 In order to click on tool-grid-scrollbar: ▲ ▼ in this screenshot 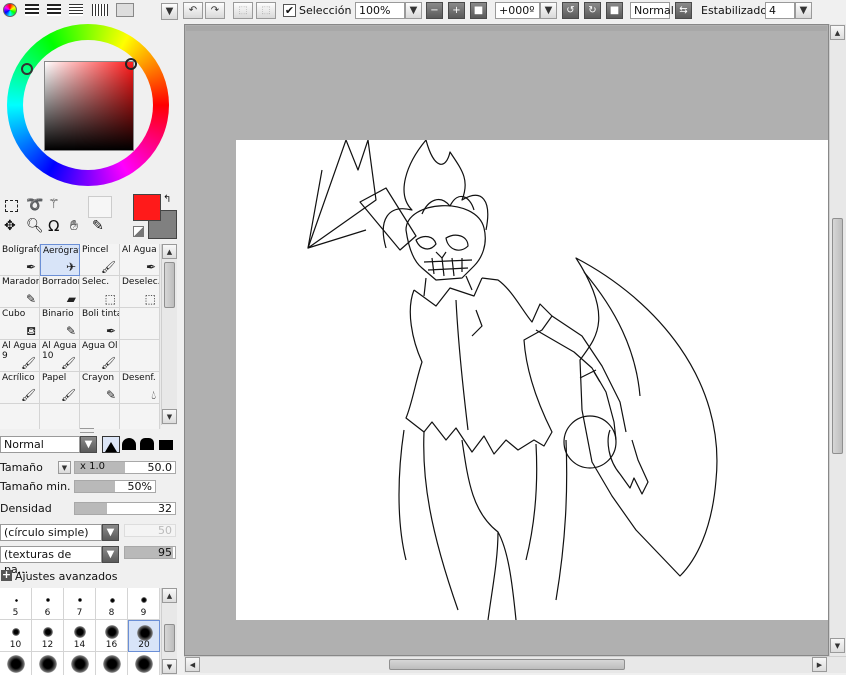, I will do `click(169, 334)`.